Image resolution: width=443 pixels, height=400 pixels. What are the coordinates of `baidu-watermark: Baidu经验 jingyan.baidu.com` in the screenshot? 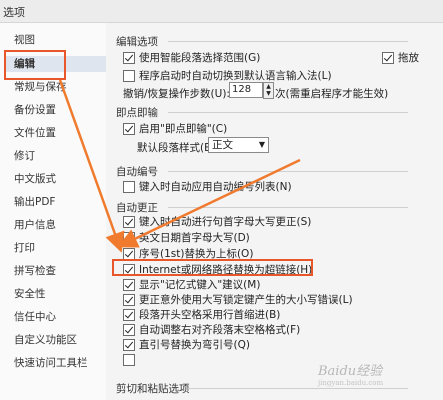 It's located at (351, 375).